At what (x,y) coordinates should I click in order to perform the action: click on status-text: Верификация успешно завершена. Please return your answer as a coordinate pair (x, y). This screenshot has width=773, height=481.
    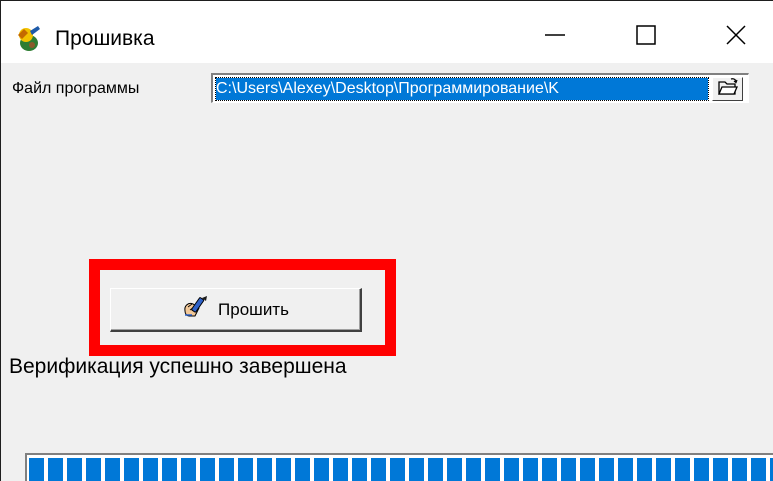
    Looking at the image, I should click on (178, 366).